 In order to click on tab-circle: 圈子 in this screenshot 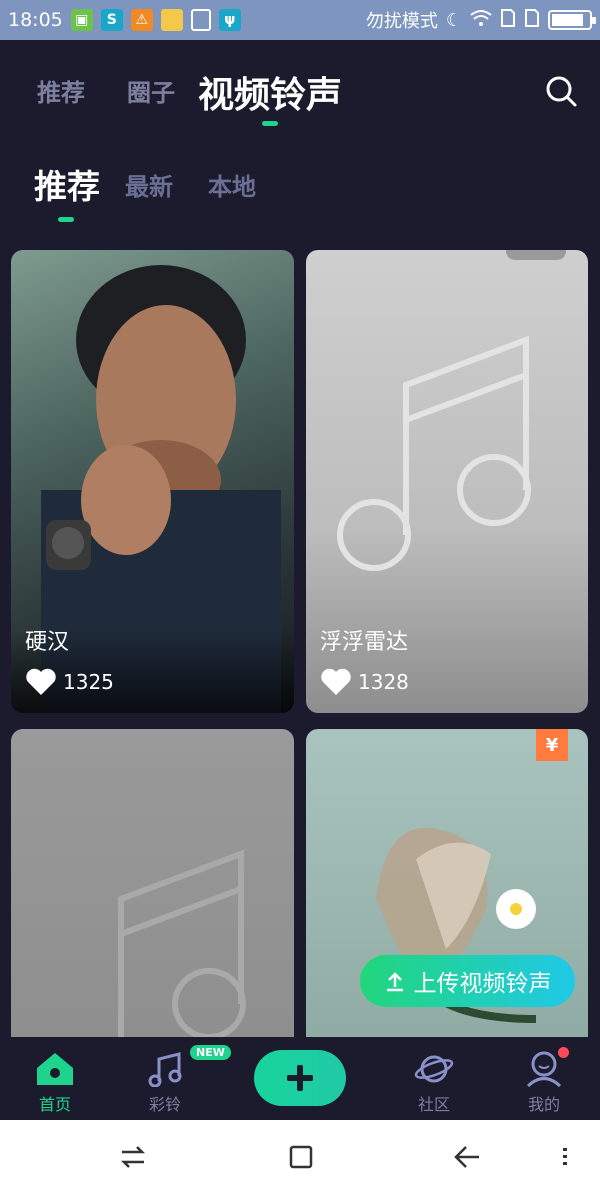, I will do `click(151, 90)`.